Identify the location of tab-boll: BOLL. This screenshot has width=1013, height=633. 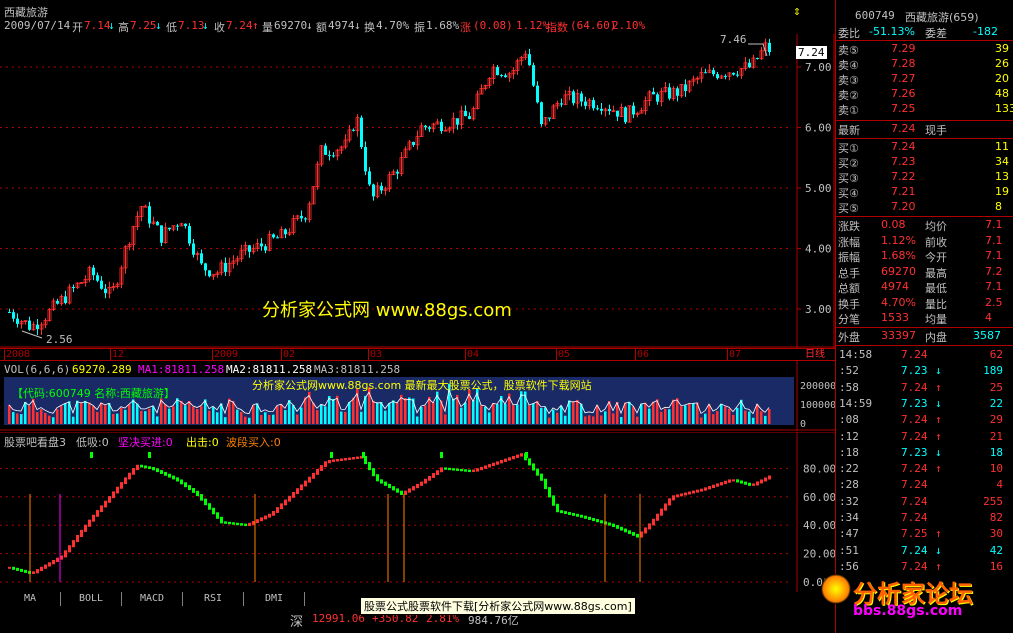
(91, 599).